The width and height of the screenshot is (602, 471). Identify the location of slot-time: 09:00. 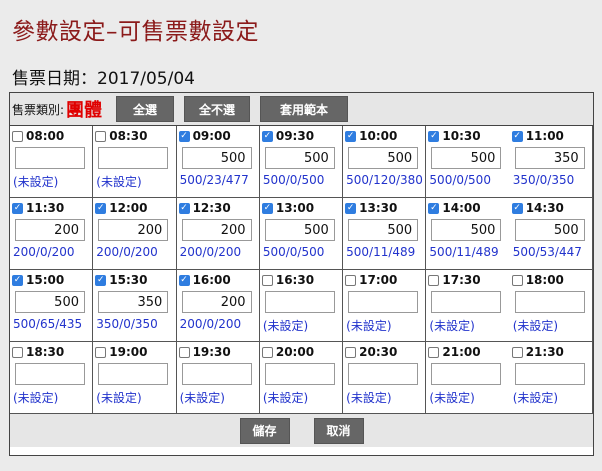
(211, 136).